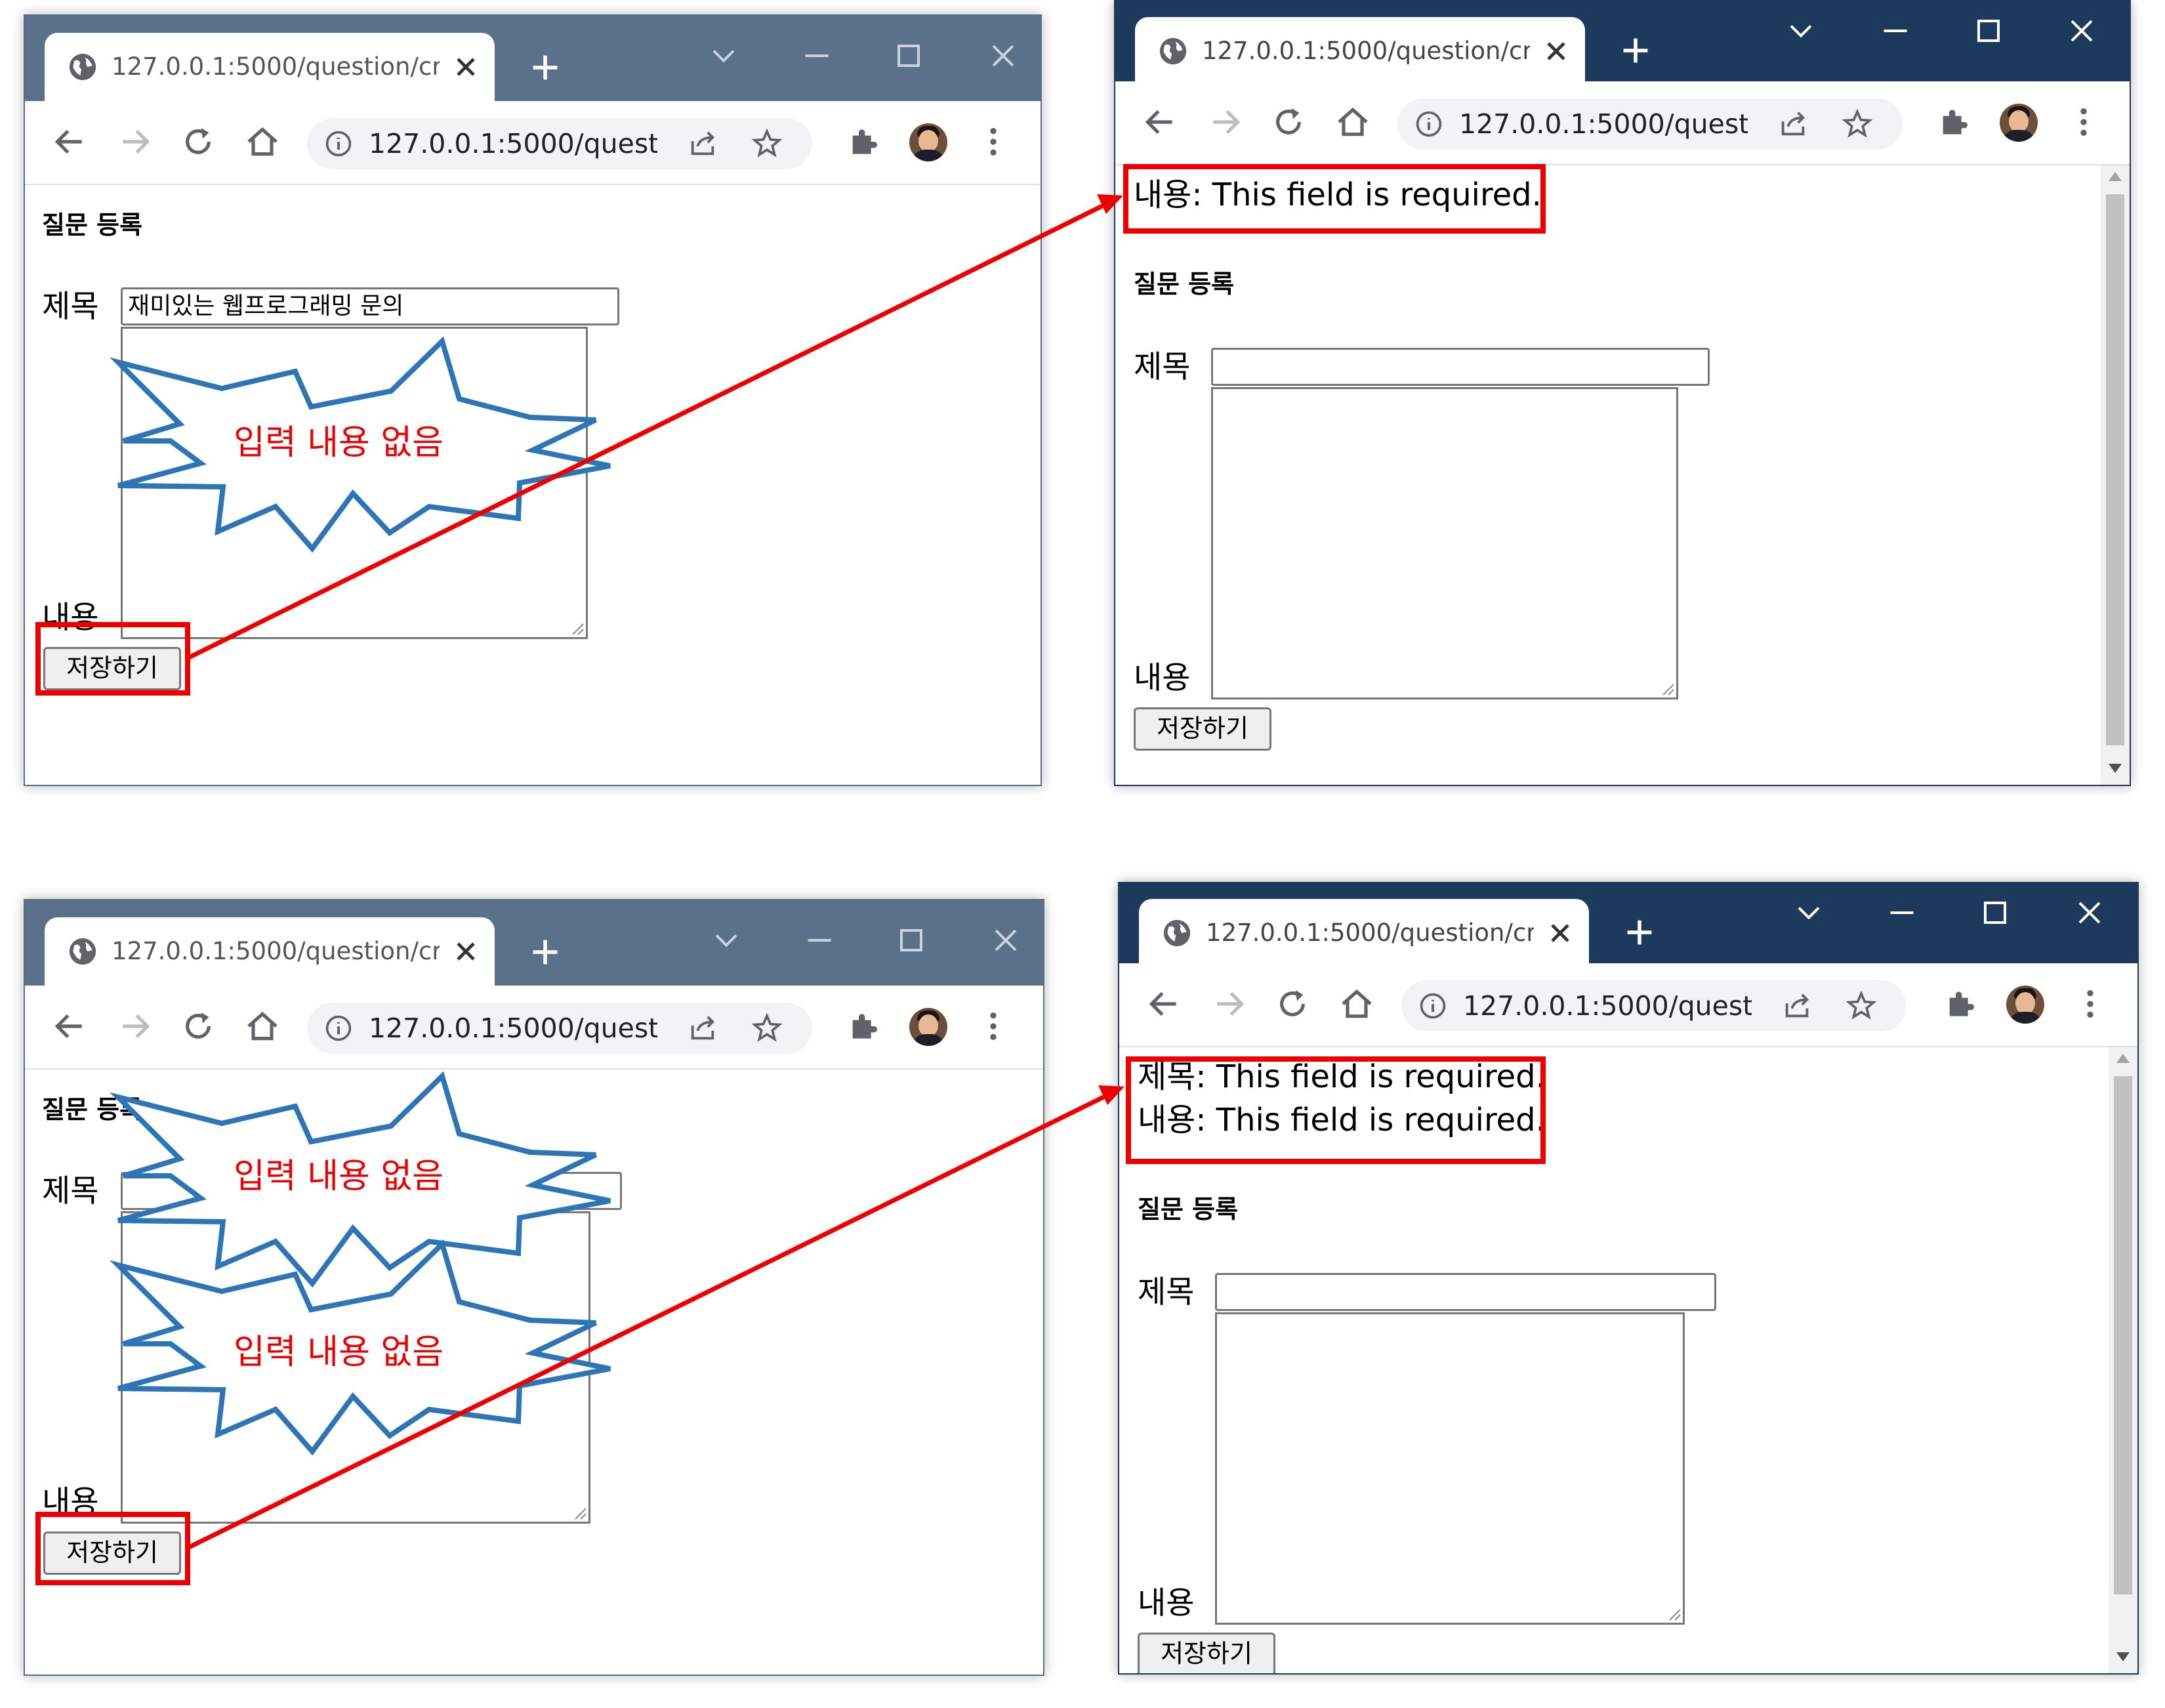  What do you see at coordinates (339, 1176) in the screenshot?
I see `burst-label-bottom-1: 입력 내용 없음` at bounding box center [339, 1176].